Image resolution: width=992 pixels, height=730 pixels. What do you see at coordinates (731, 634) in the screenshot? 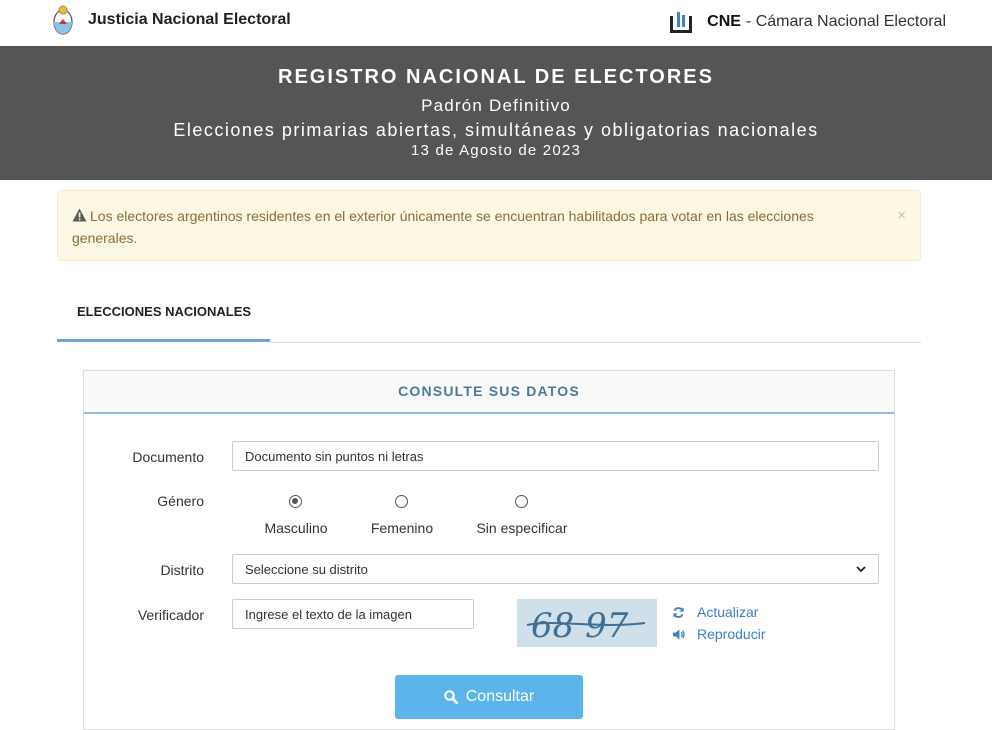
I see `reproducir-label: Reproducir` at bounding box center [731, 634].